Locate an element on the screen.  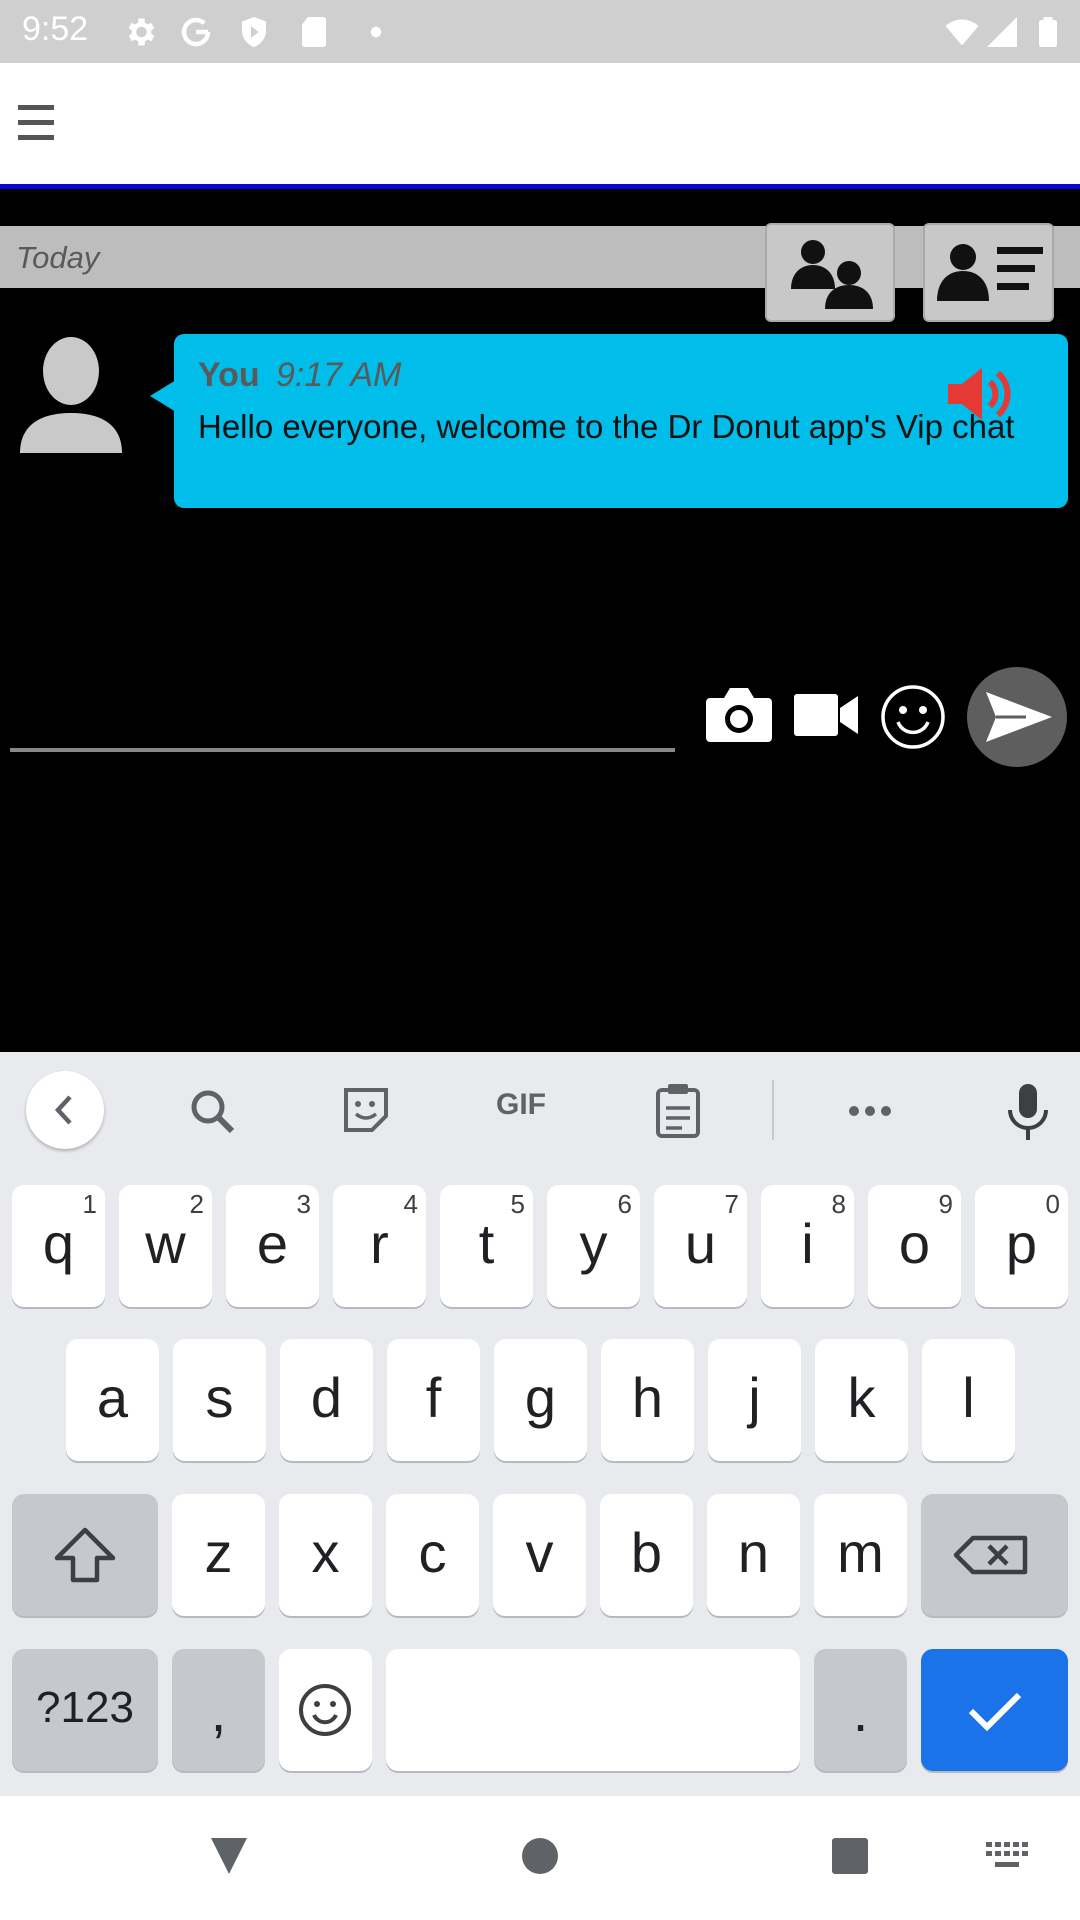
hamburger-menu-icon is located at coordinates (38, 123).